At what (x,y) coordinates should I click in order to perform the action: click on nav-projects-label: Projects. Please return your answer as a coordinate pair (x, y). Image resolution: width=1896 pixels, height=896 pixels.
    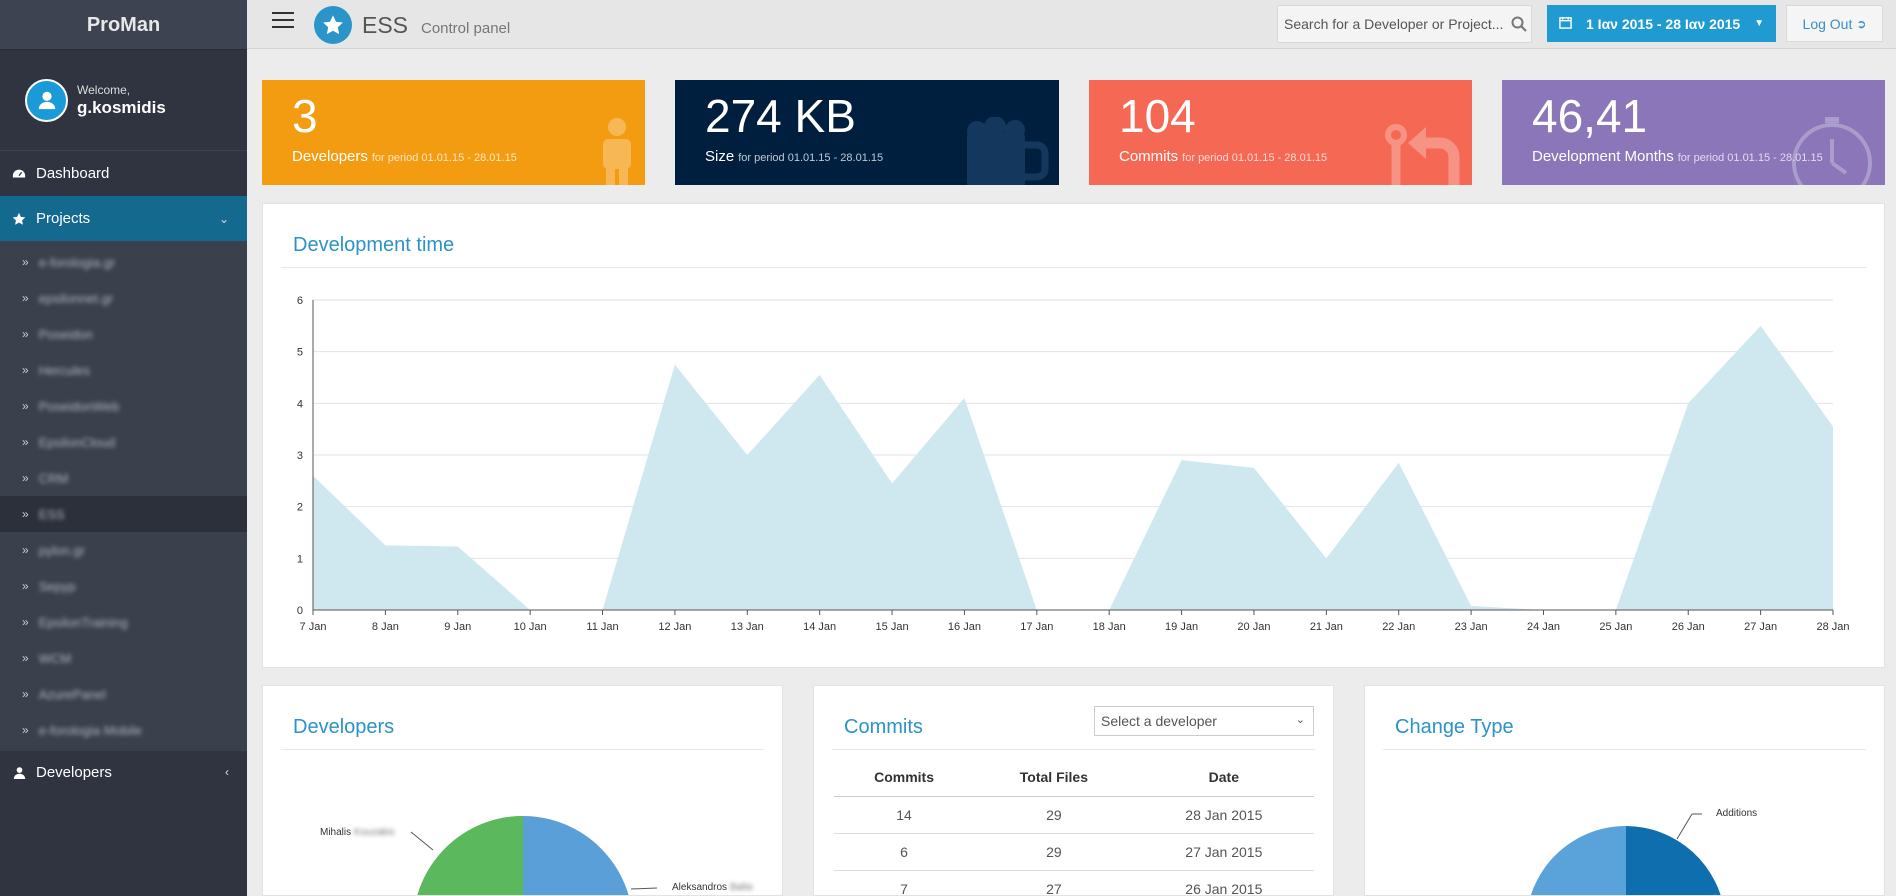
    Looking at the image, I should click on (63, 218).